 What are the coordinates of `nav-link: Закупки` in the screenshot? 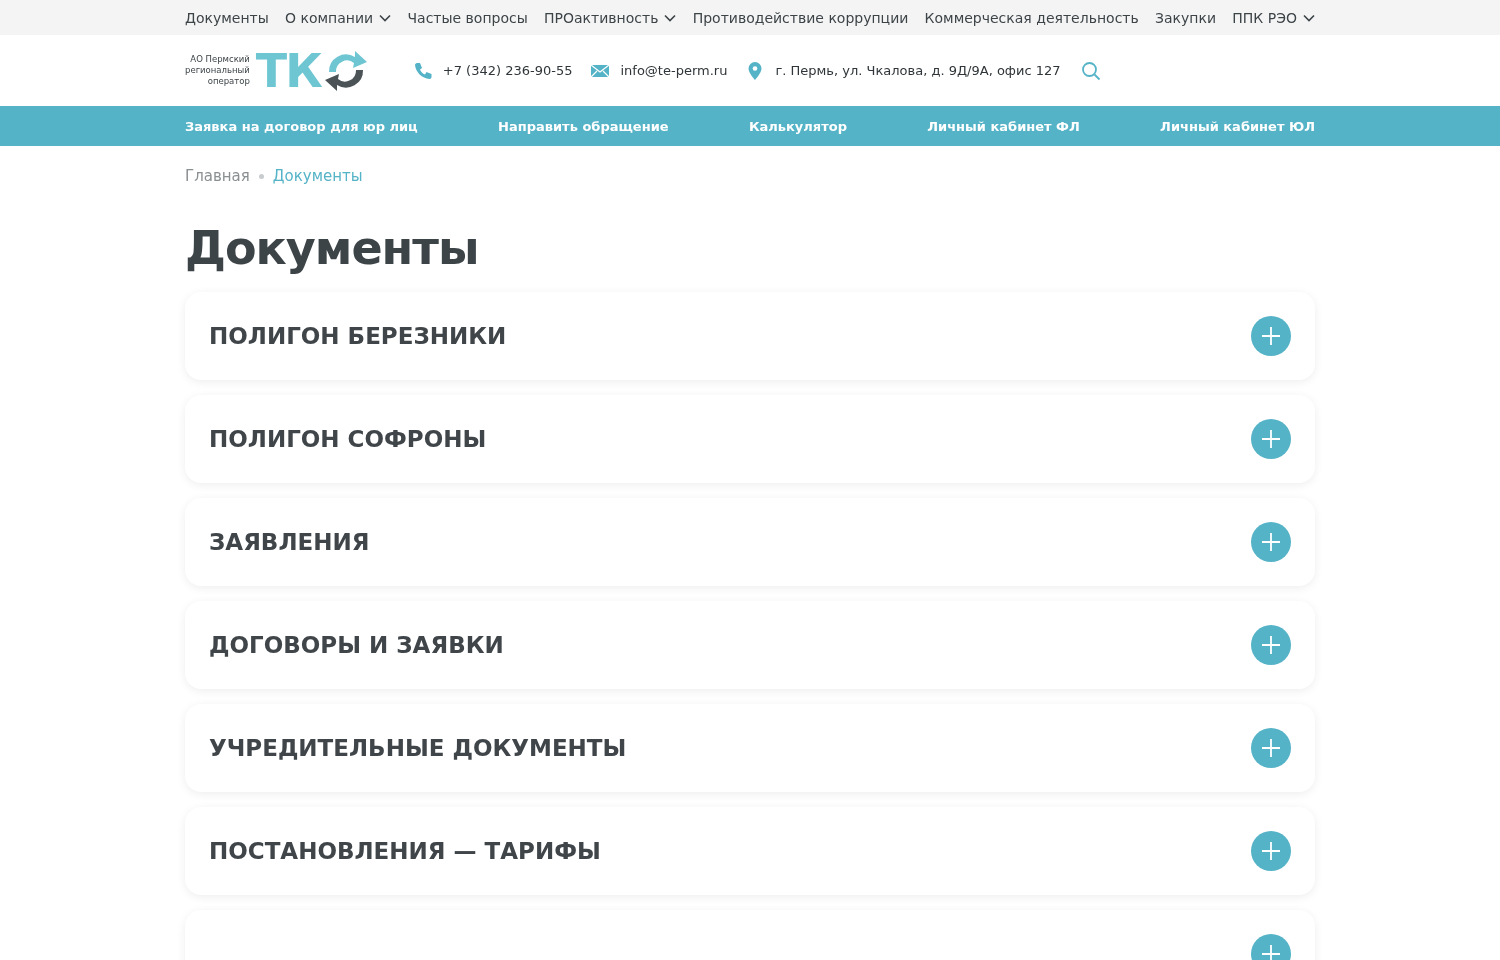 It's located at (1185, 17).